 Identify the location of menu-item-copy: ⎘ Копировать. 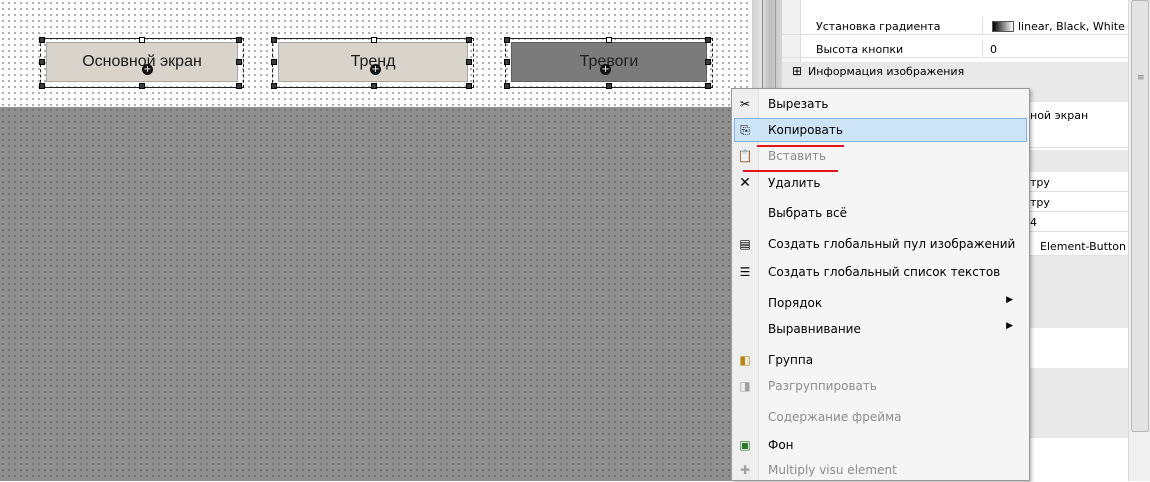
(880, 130).